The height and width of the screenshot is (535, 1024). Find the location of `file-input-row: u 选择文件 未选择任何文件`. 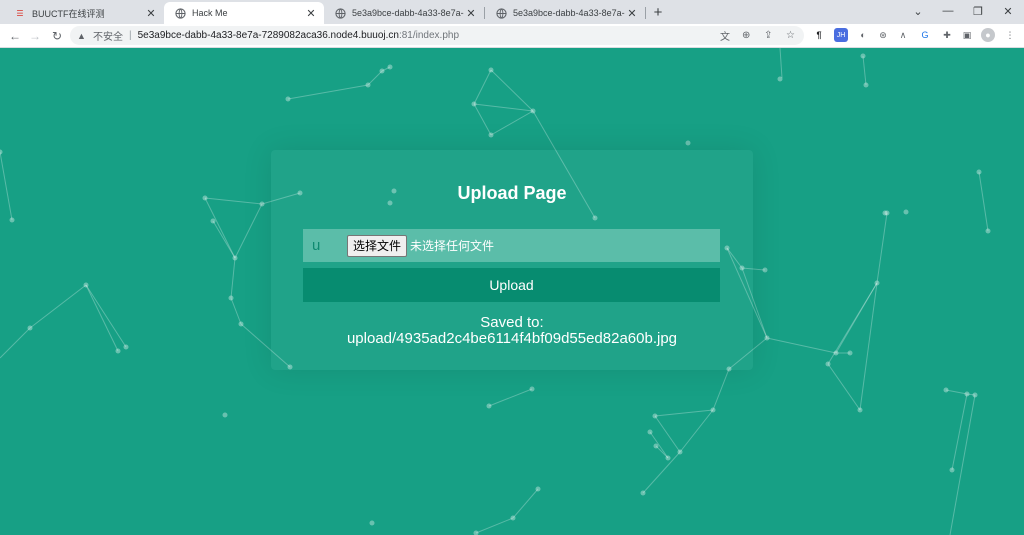

file-input-row: u 选择文件 未选择任何文件 is located at coordinates (511, 245).